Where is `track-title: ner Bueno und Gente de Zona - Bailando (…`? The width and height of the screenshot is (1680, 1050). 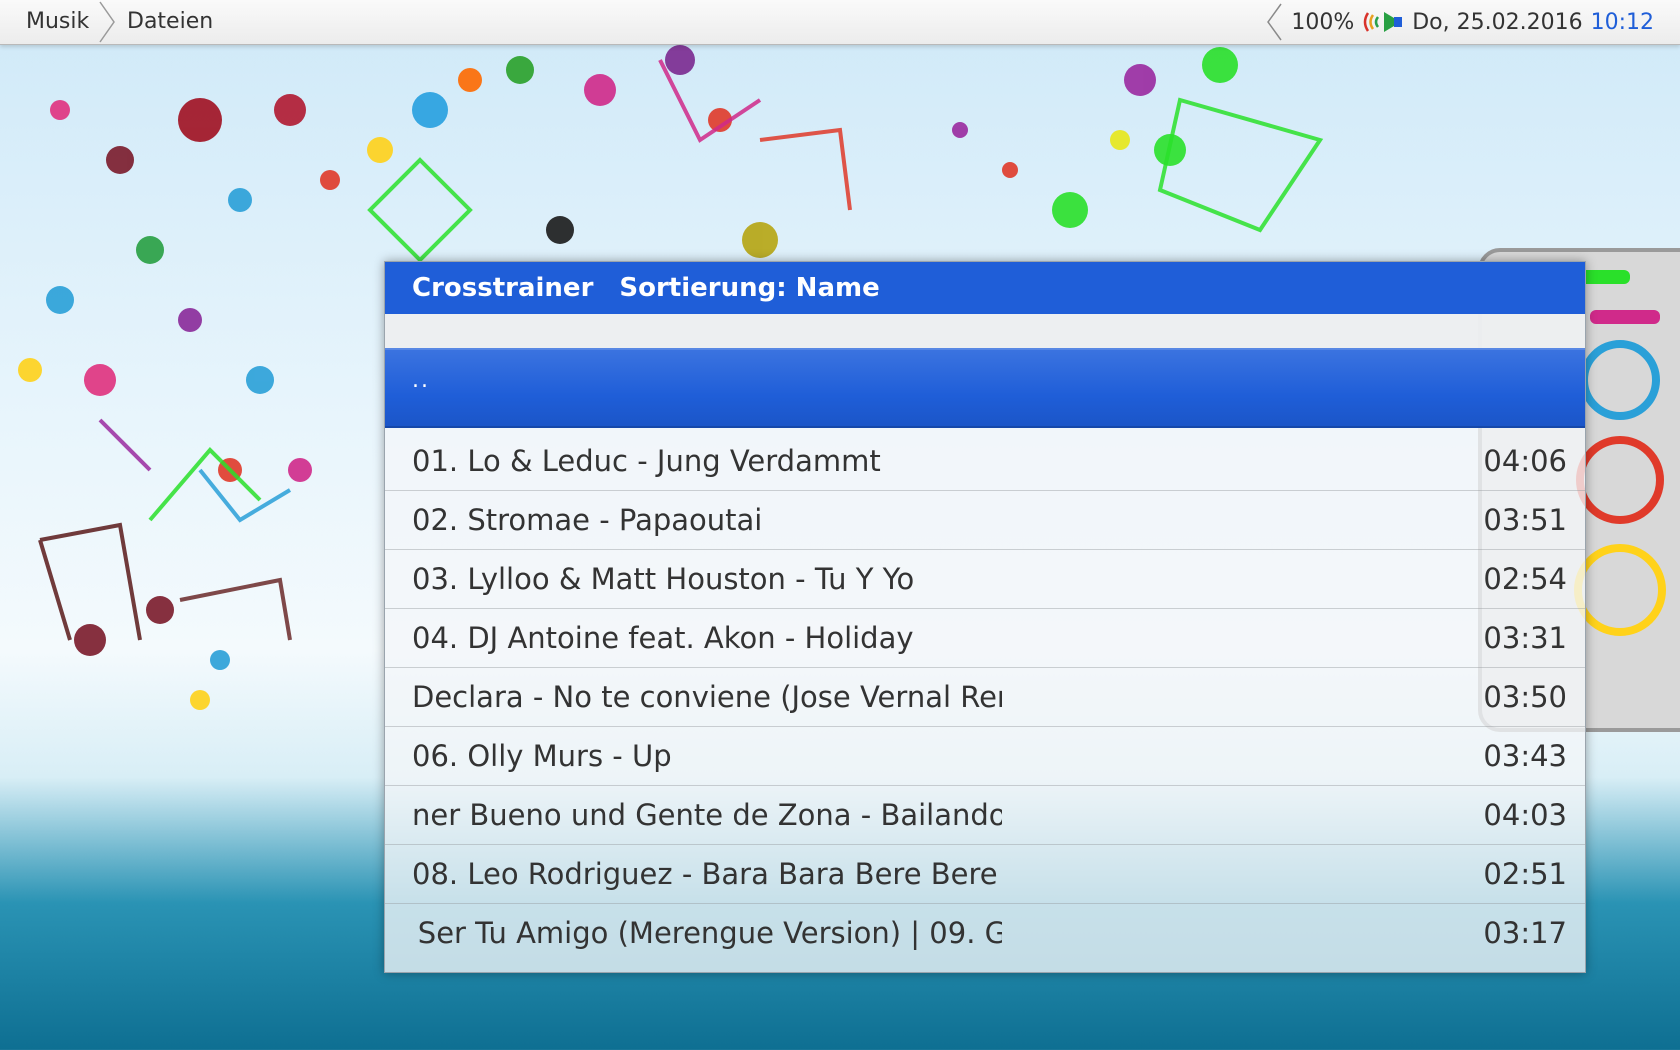
track-title: ner Bueno und Gente de Zona - Bailando (… is located at coordinates (707, 815).